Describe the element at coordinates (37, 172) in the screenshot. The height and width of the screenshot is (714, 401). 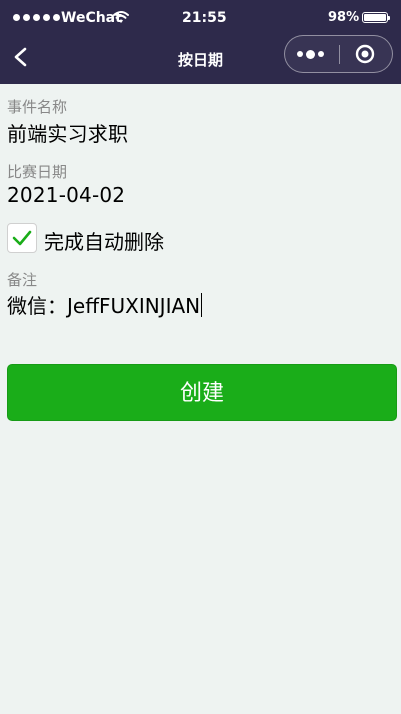
I see `date-label: 比赛日期` at that location.